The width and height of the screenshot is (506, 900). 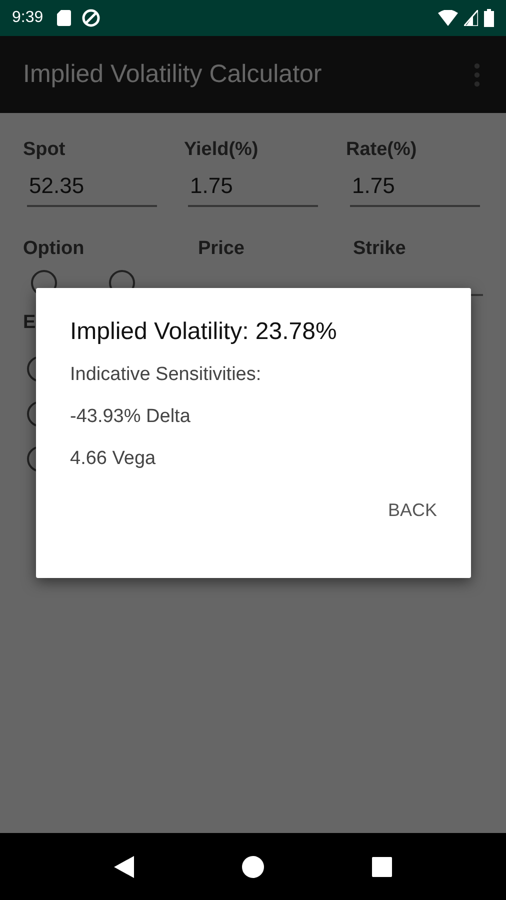 What do you see at coordinates (28, 18) in the screenshot?
I see `status-time: 9:39` at bounding box center [28, 18].